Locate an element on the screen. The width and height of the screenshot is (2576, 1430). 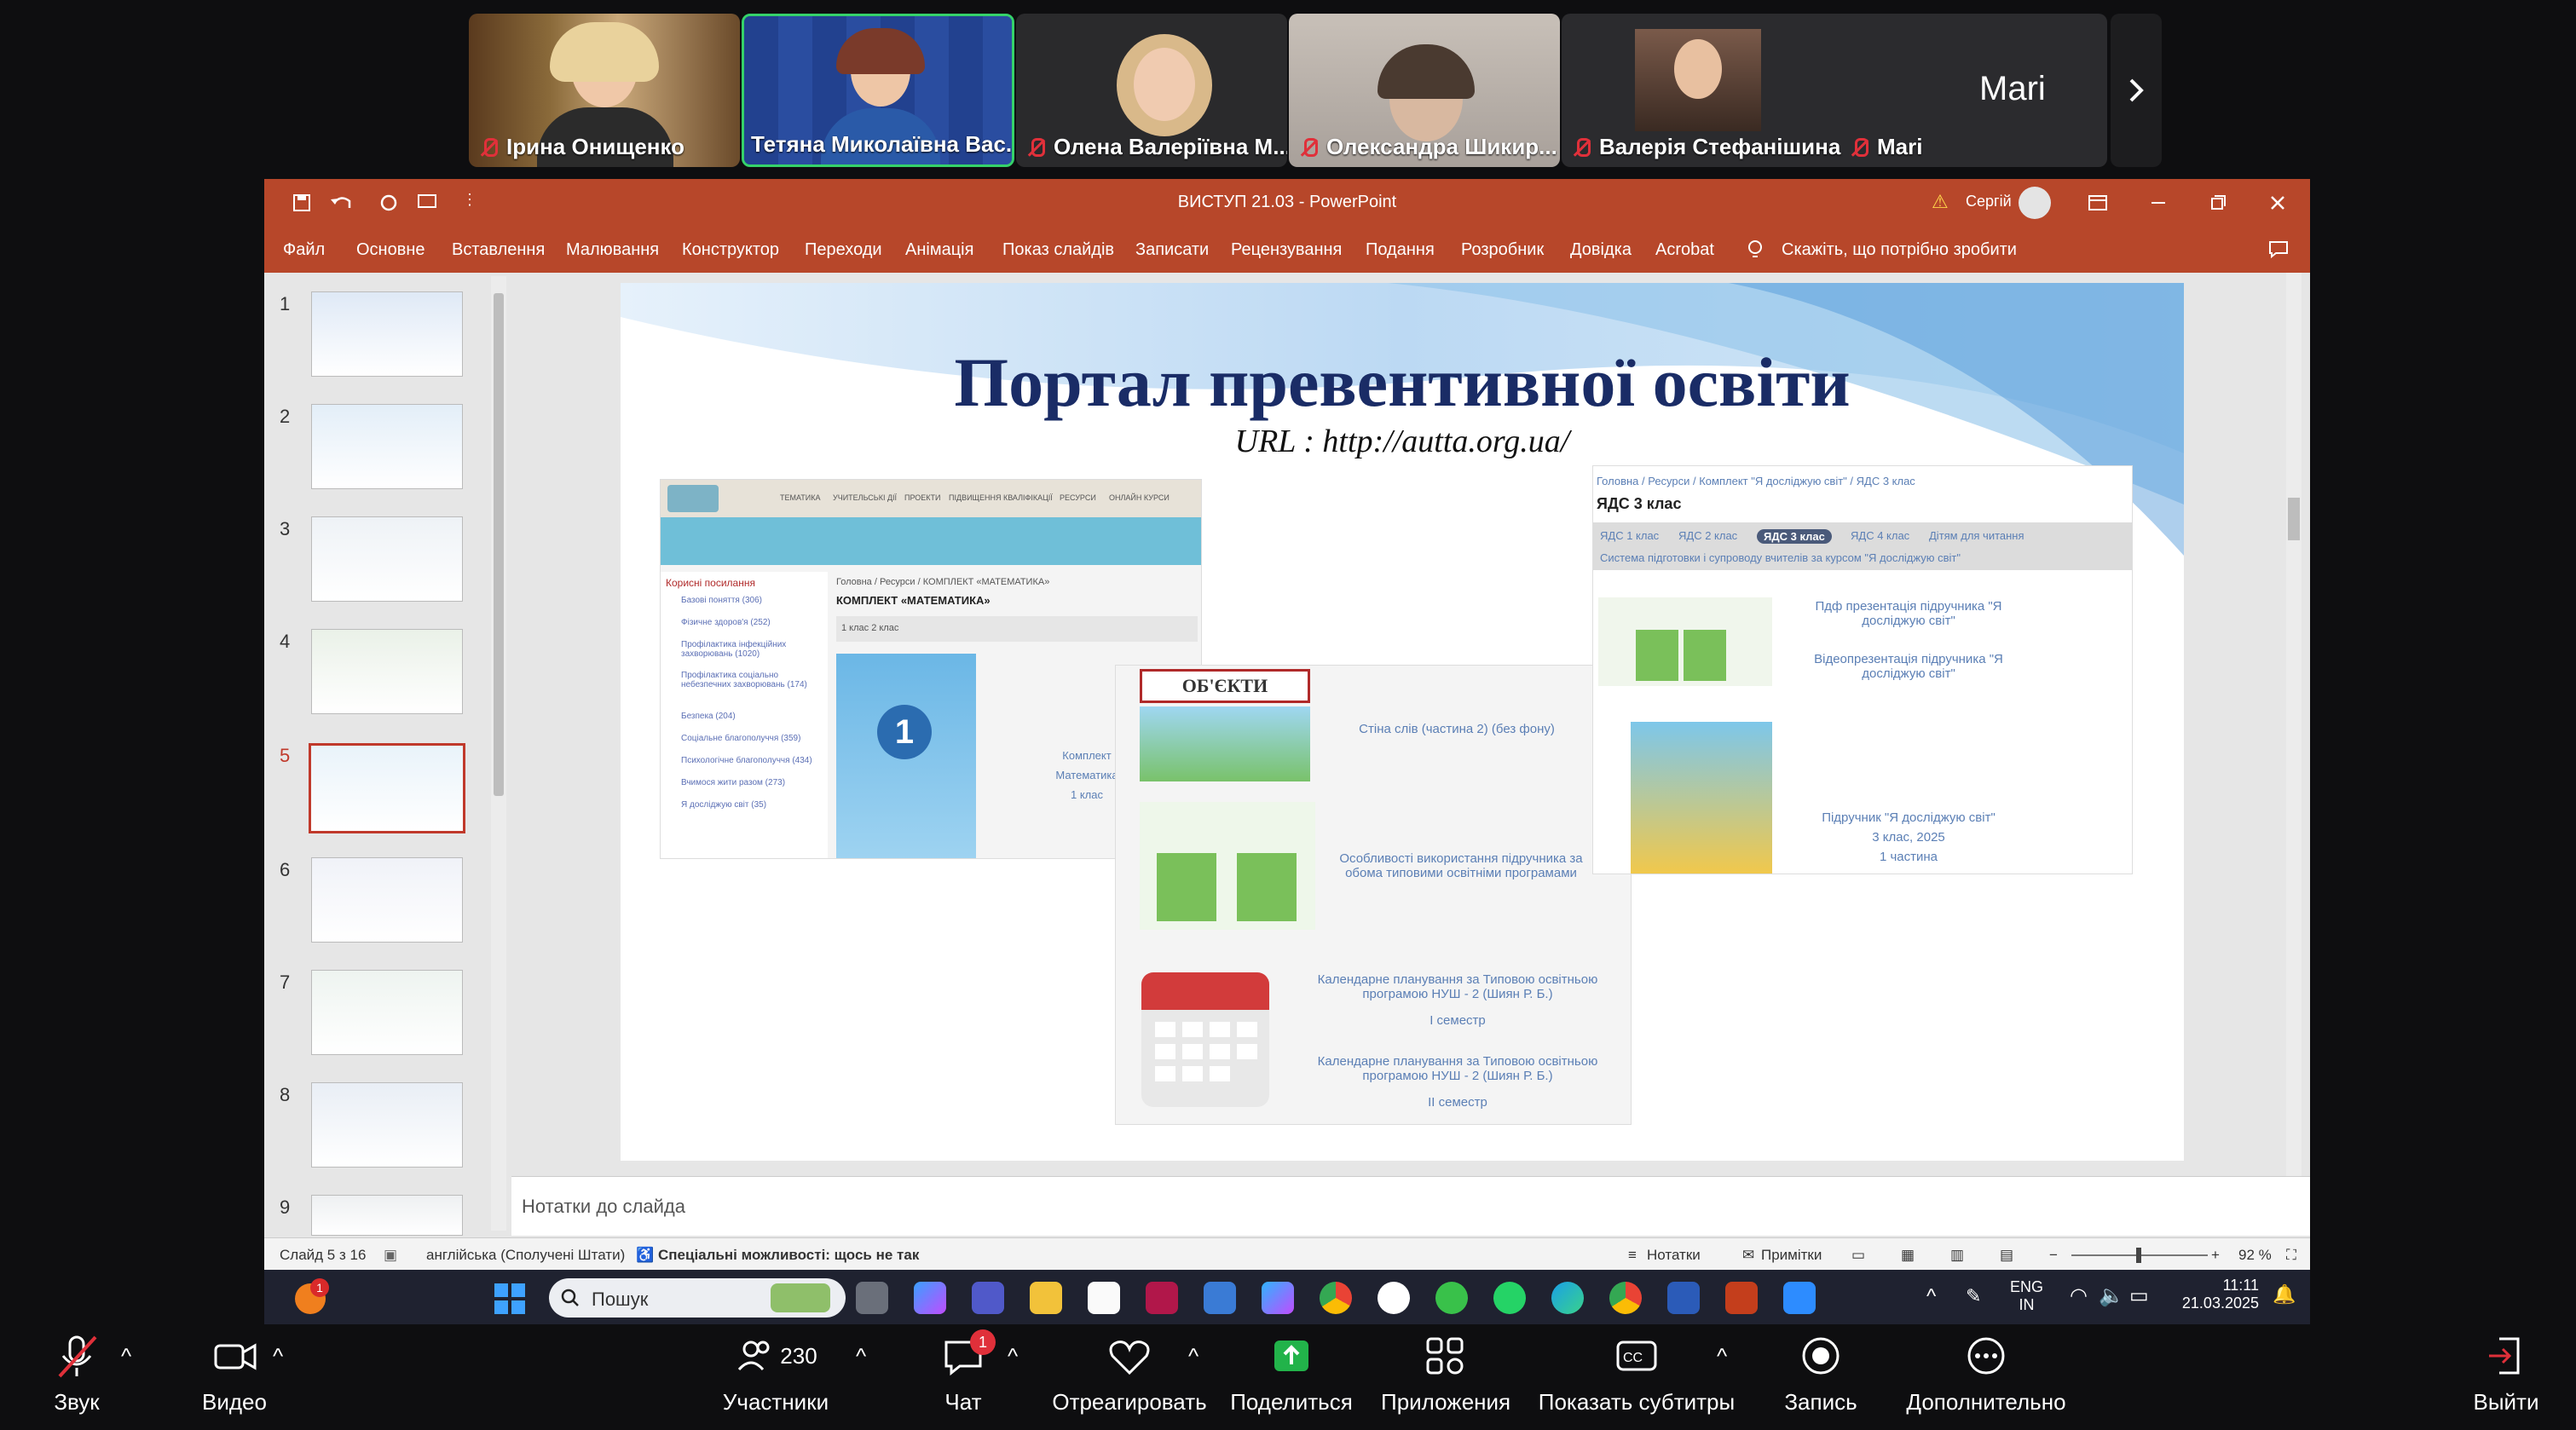
copilot-icon is located at coordinates (930, 1298).